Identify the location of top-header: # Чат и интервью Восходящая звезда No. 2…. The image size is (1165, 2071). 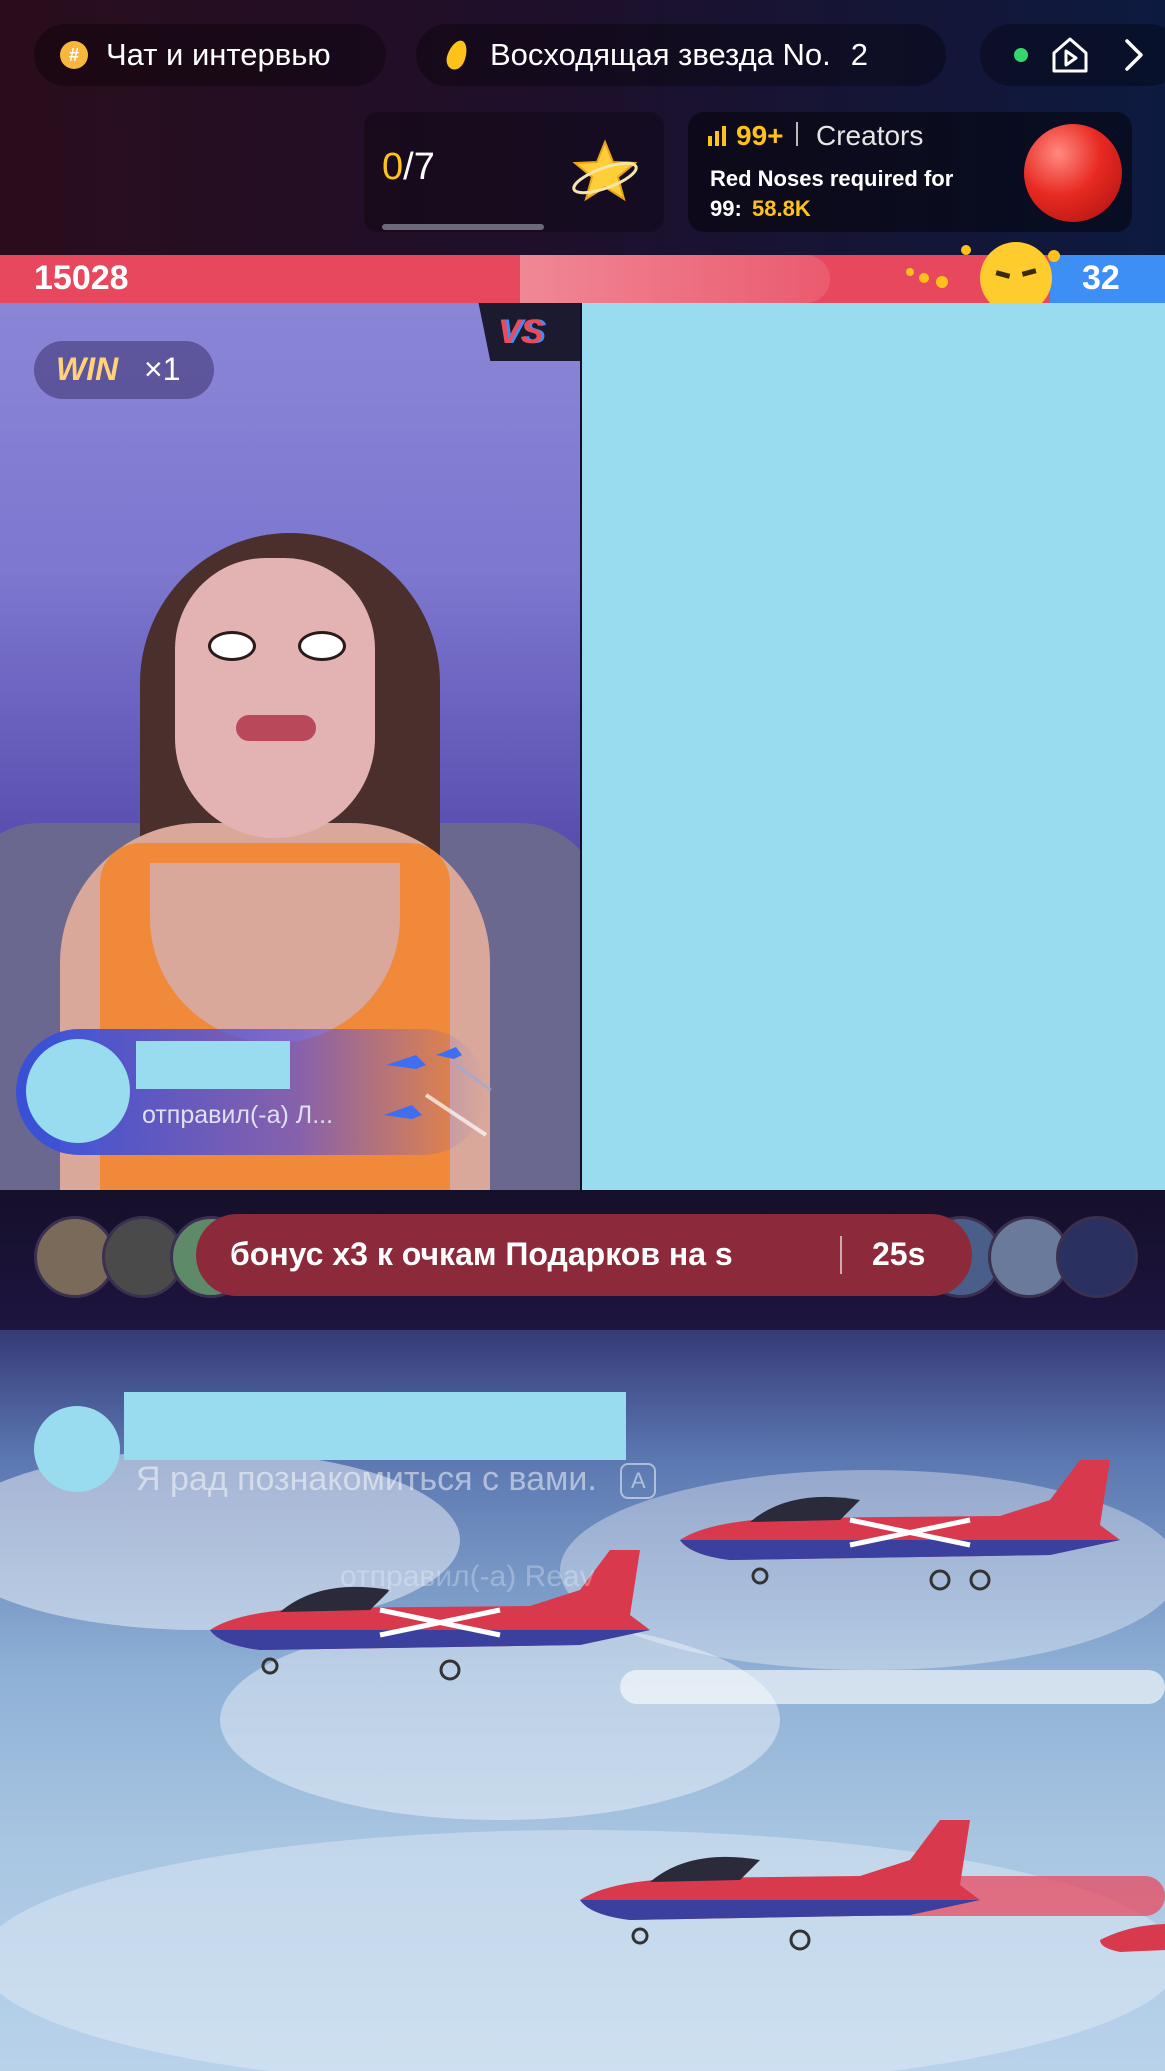
(582, 127).